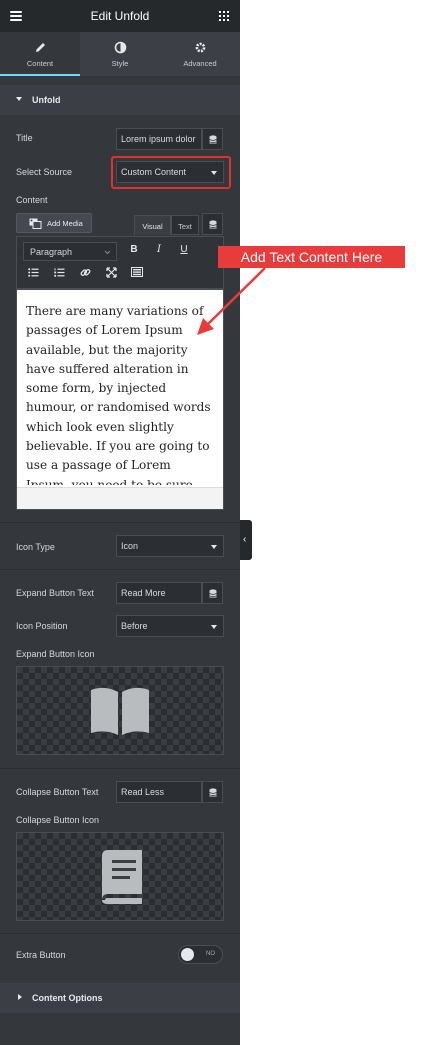  What do you see at coordinates (120, 998) in the screenshot?
I see `section-content-options: Content Options` at bounding box center [120, 998].